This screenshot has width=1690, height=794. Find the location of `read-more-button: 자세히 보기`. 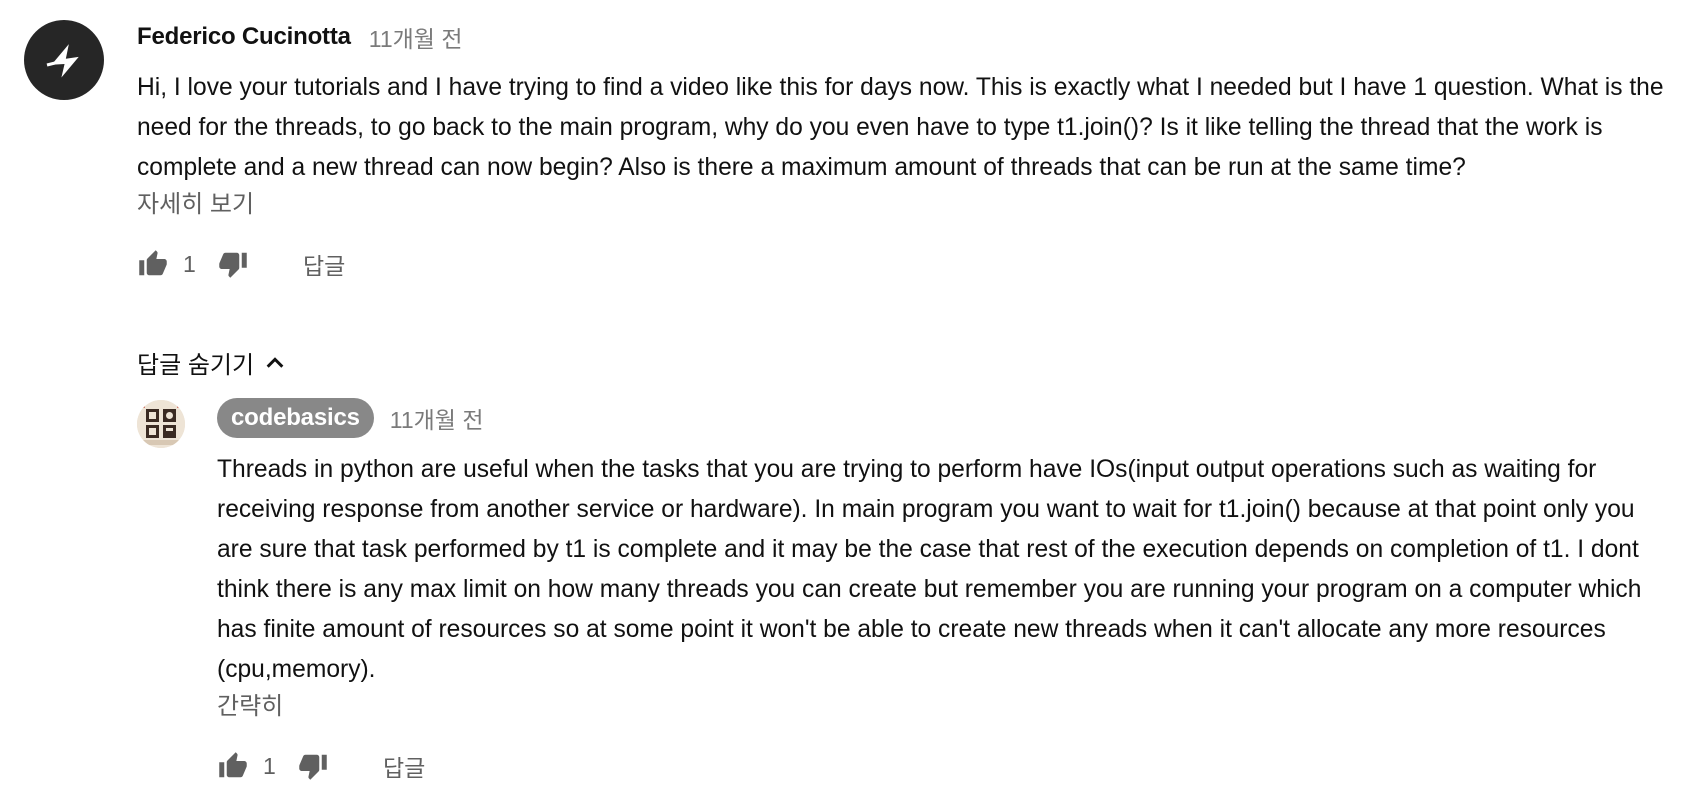

read-more-button: 자세히 보기 is located at coordinates (902, 205).